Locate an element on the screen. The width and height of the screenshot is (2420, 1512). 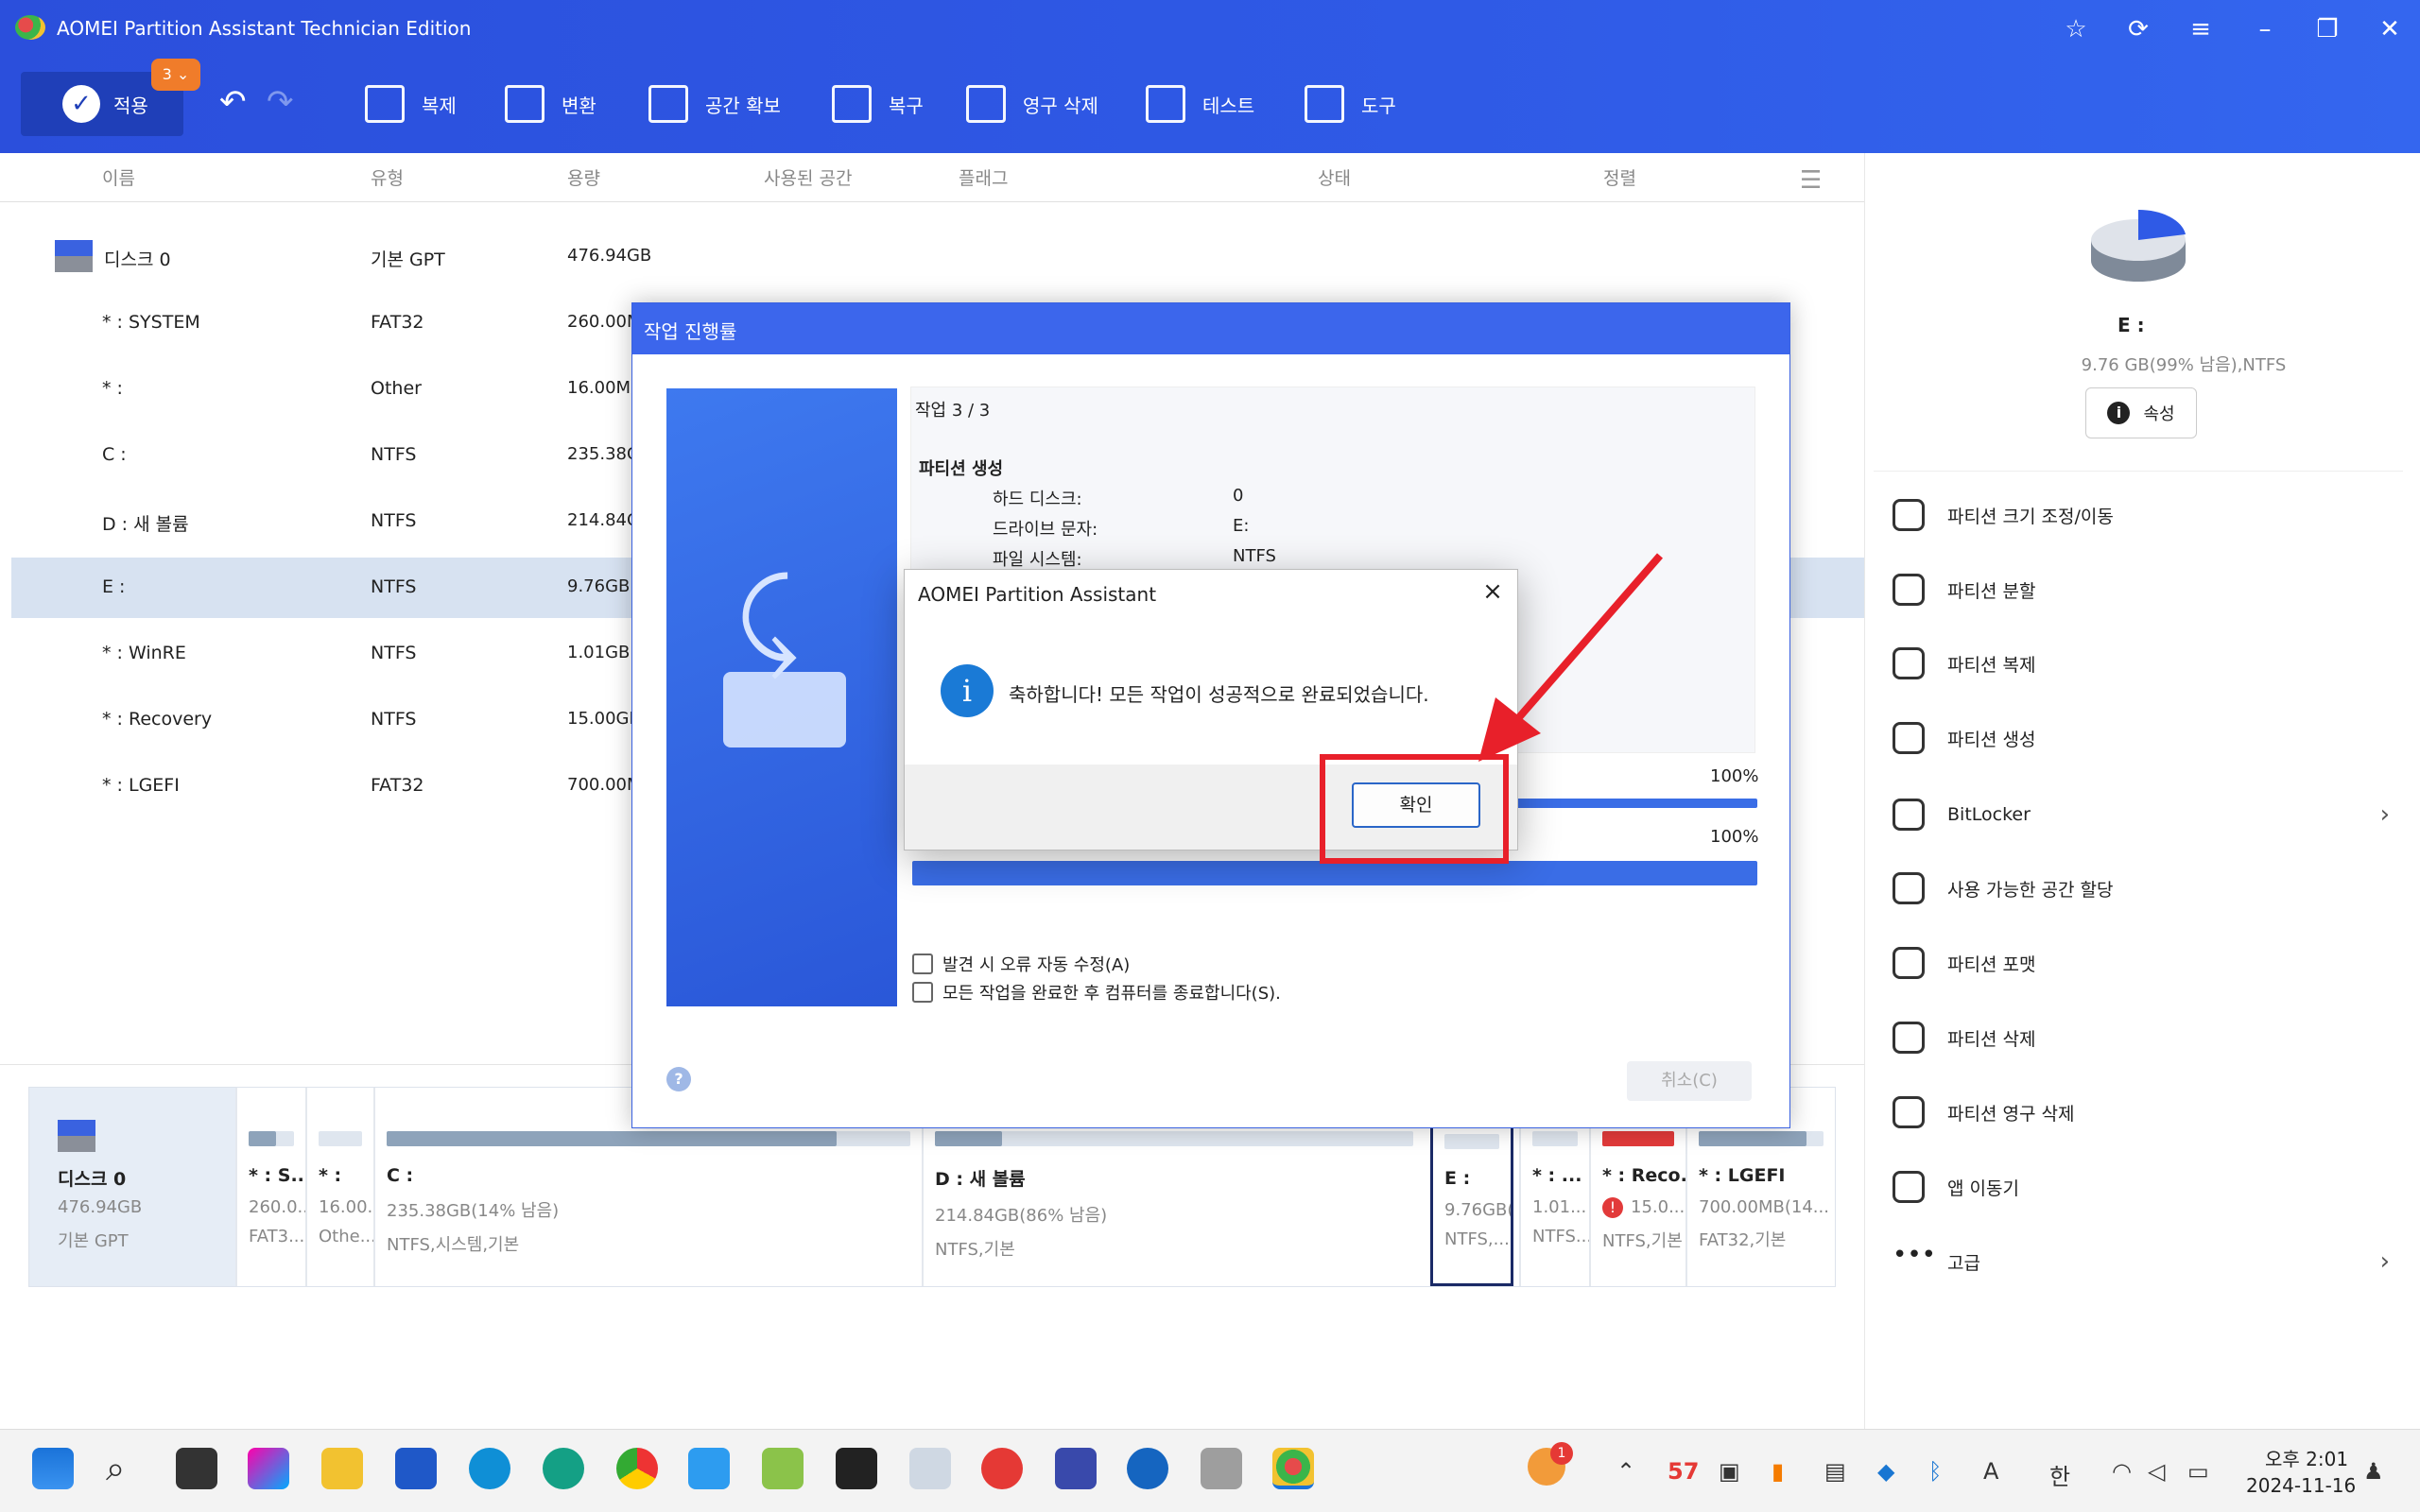
notification-badge: 1 is located at coordinates (1561, 1453).